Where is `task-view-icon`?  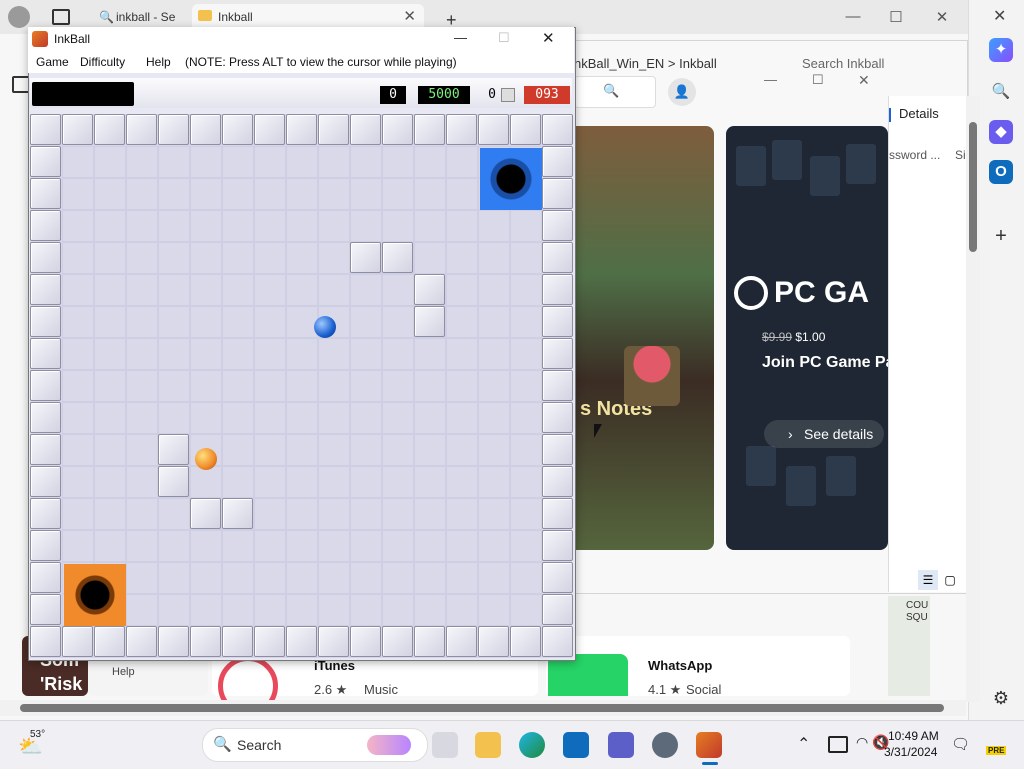
task-view-icon is located at coordinates (445, 745).